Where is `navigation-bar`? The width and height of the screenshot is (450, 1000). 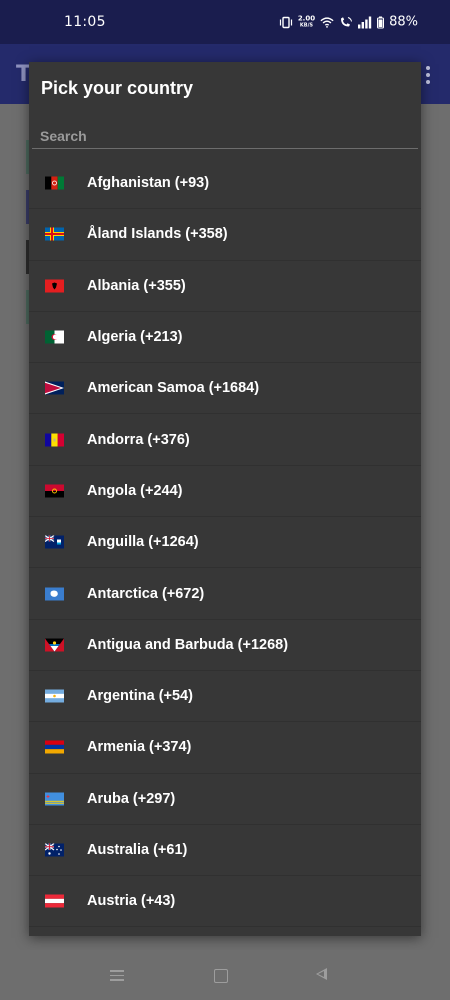 navigation-bar is located at coordinates (225, 975).